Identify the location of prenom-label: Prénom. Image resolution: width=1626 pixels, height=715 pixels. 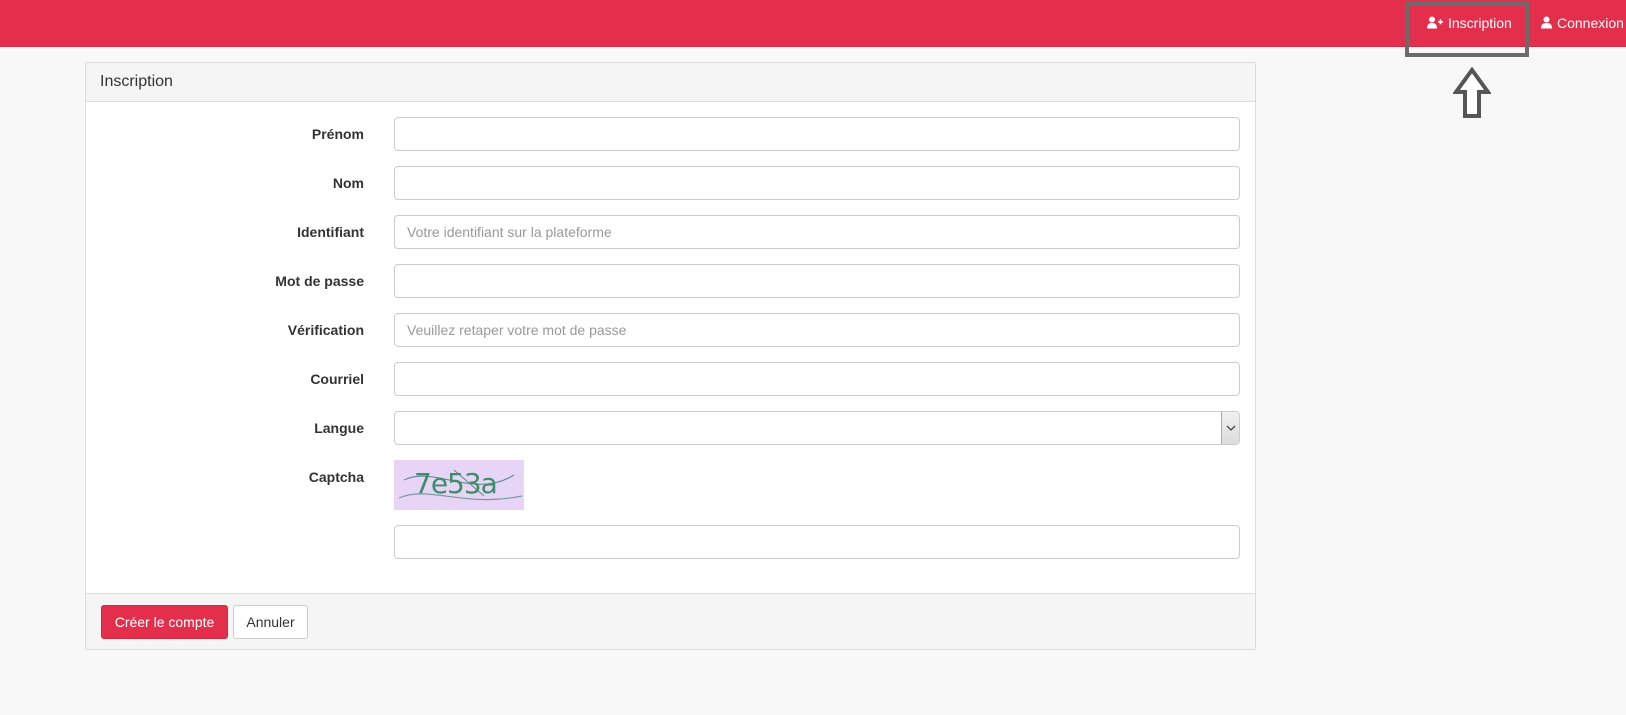
(337, 134).